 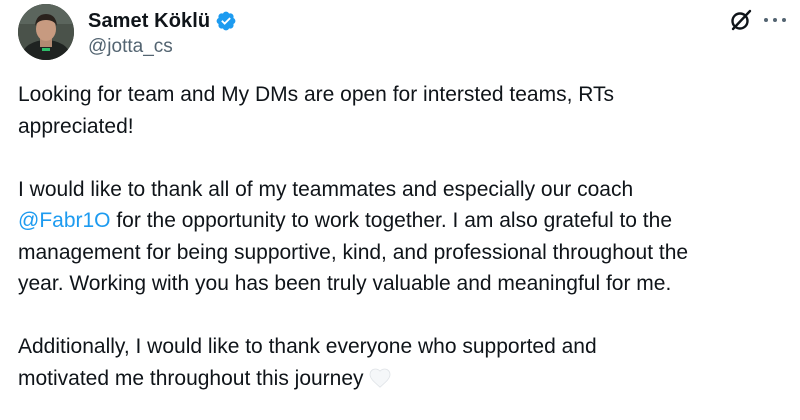 I want to click on author-display-name: Samet Köklü, so click(x=149, y=21).